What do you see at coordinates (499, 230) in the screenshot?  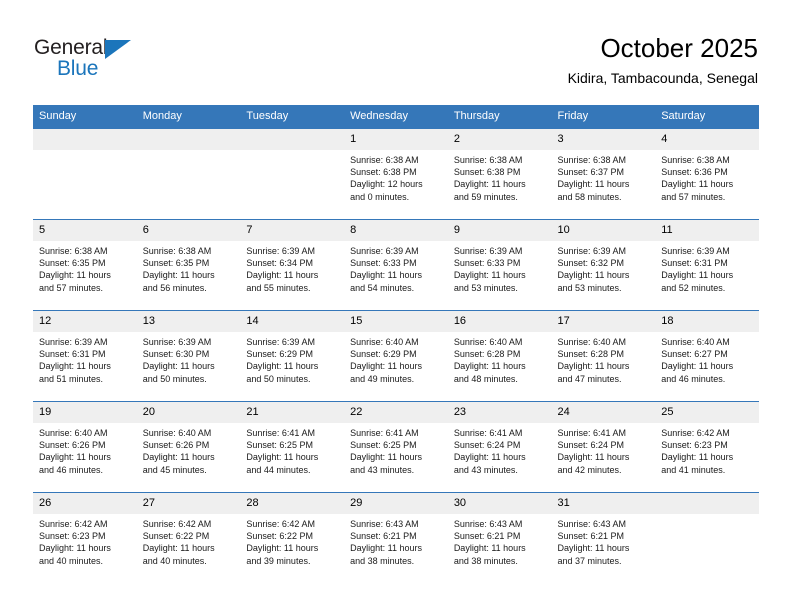 I see `day-number: 9` at bounding box center [499, 230].